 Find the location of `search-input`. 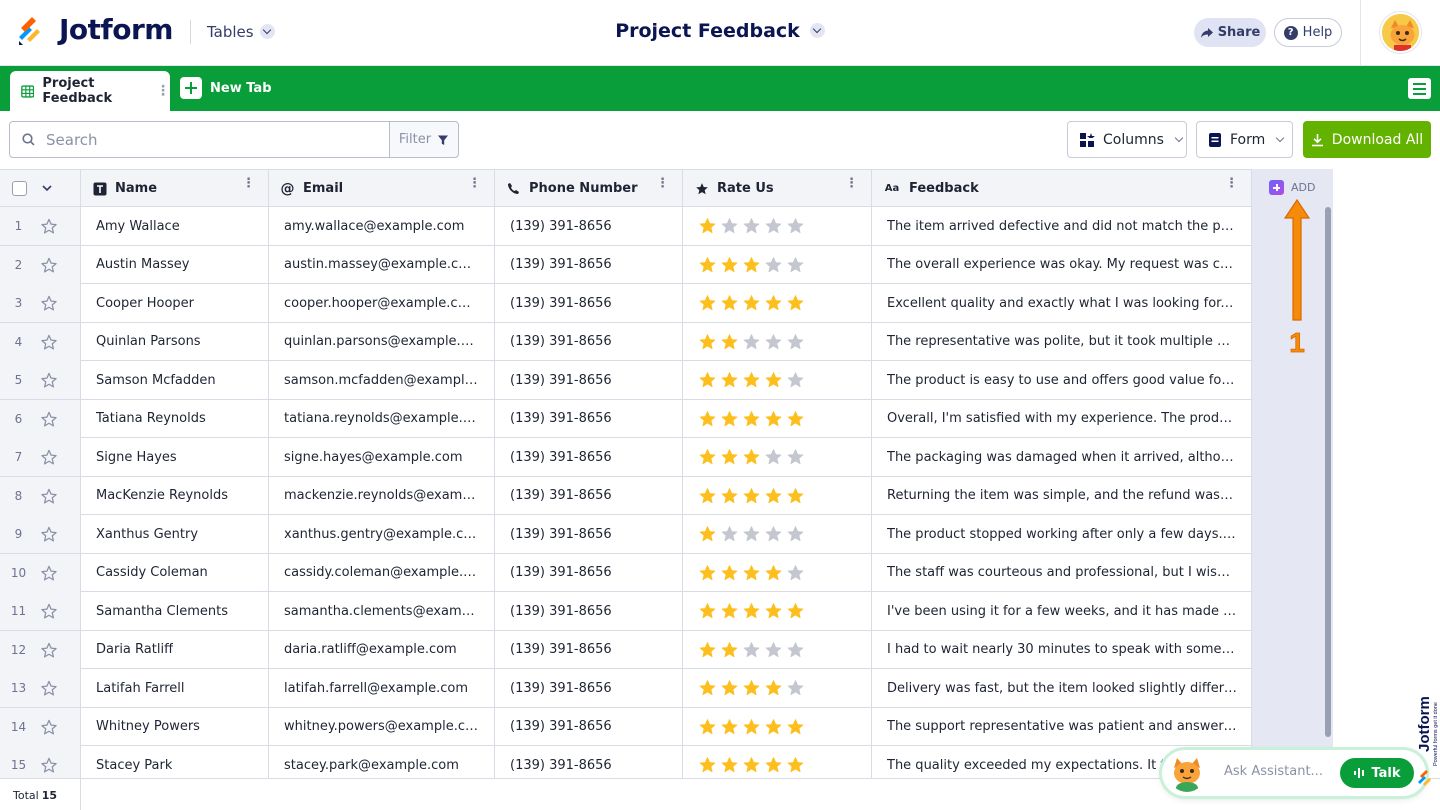

search-input is located at coordinates (199, 139).